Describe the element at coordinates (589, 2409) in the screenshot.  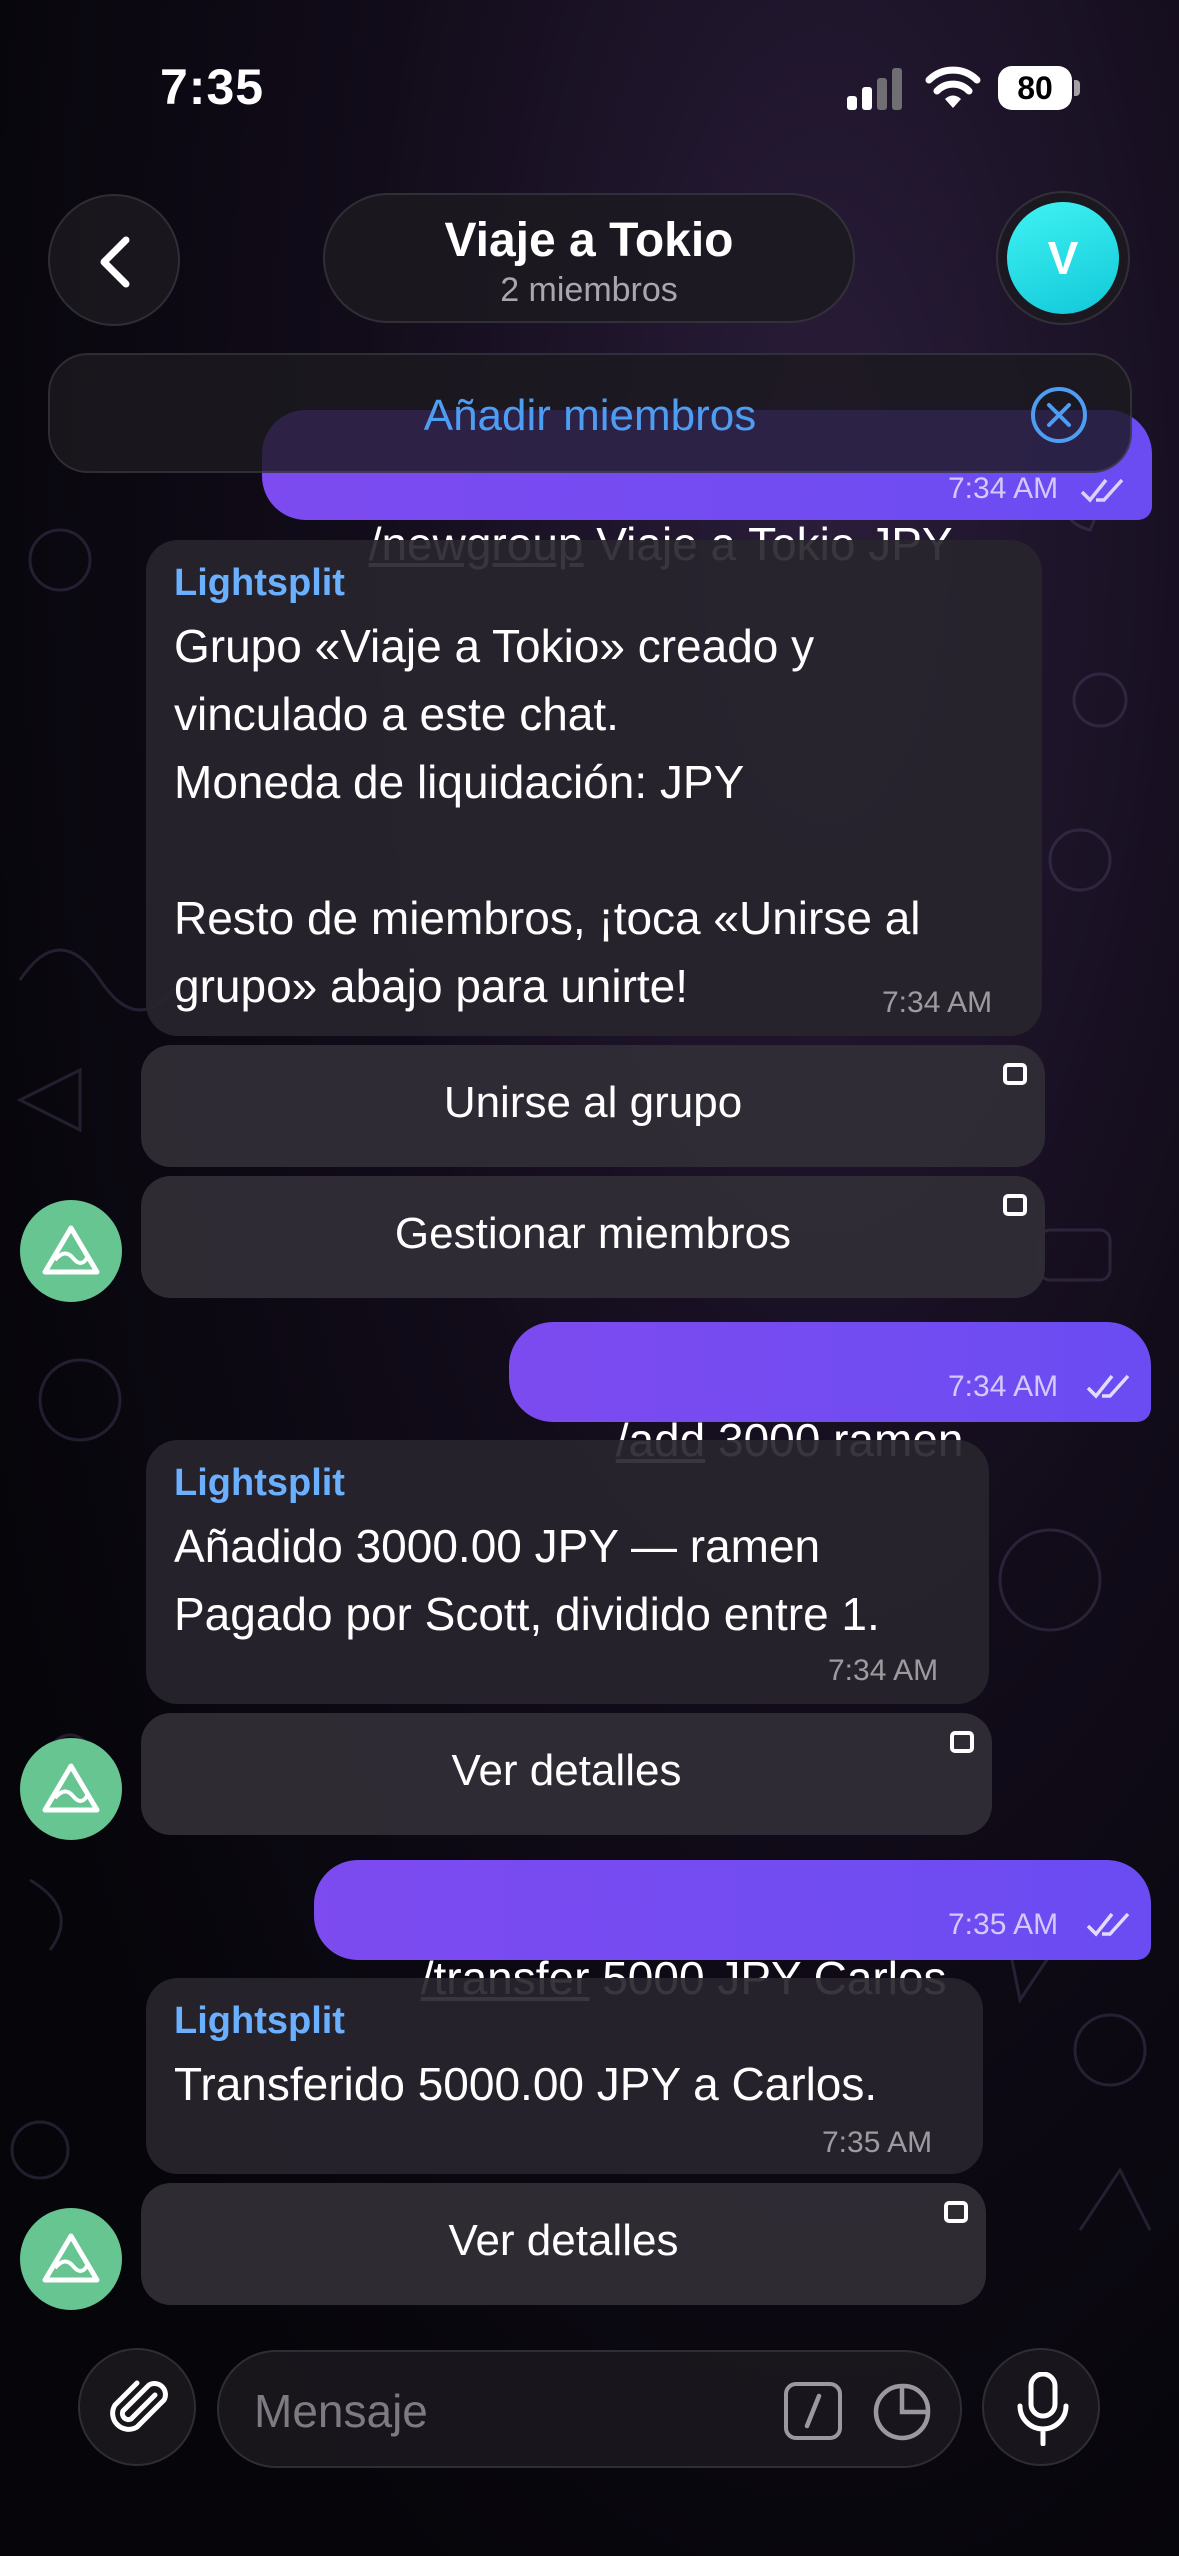
I see `message-input: Mensaje` at that location.